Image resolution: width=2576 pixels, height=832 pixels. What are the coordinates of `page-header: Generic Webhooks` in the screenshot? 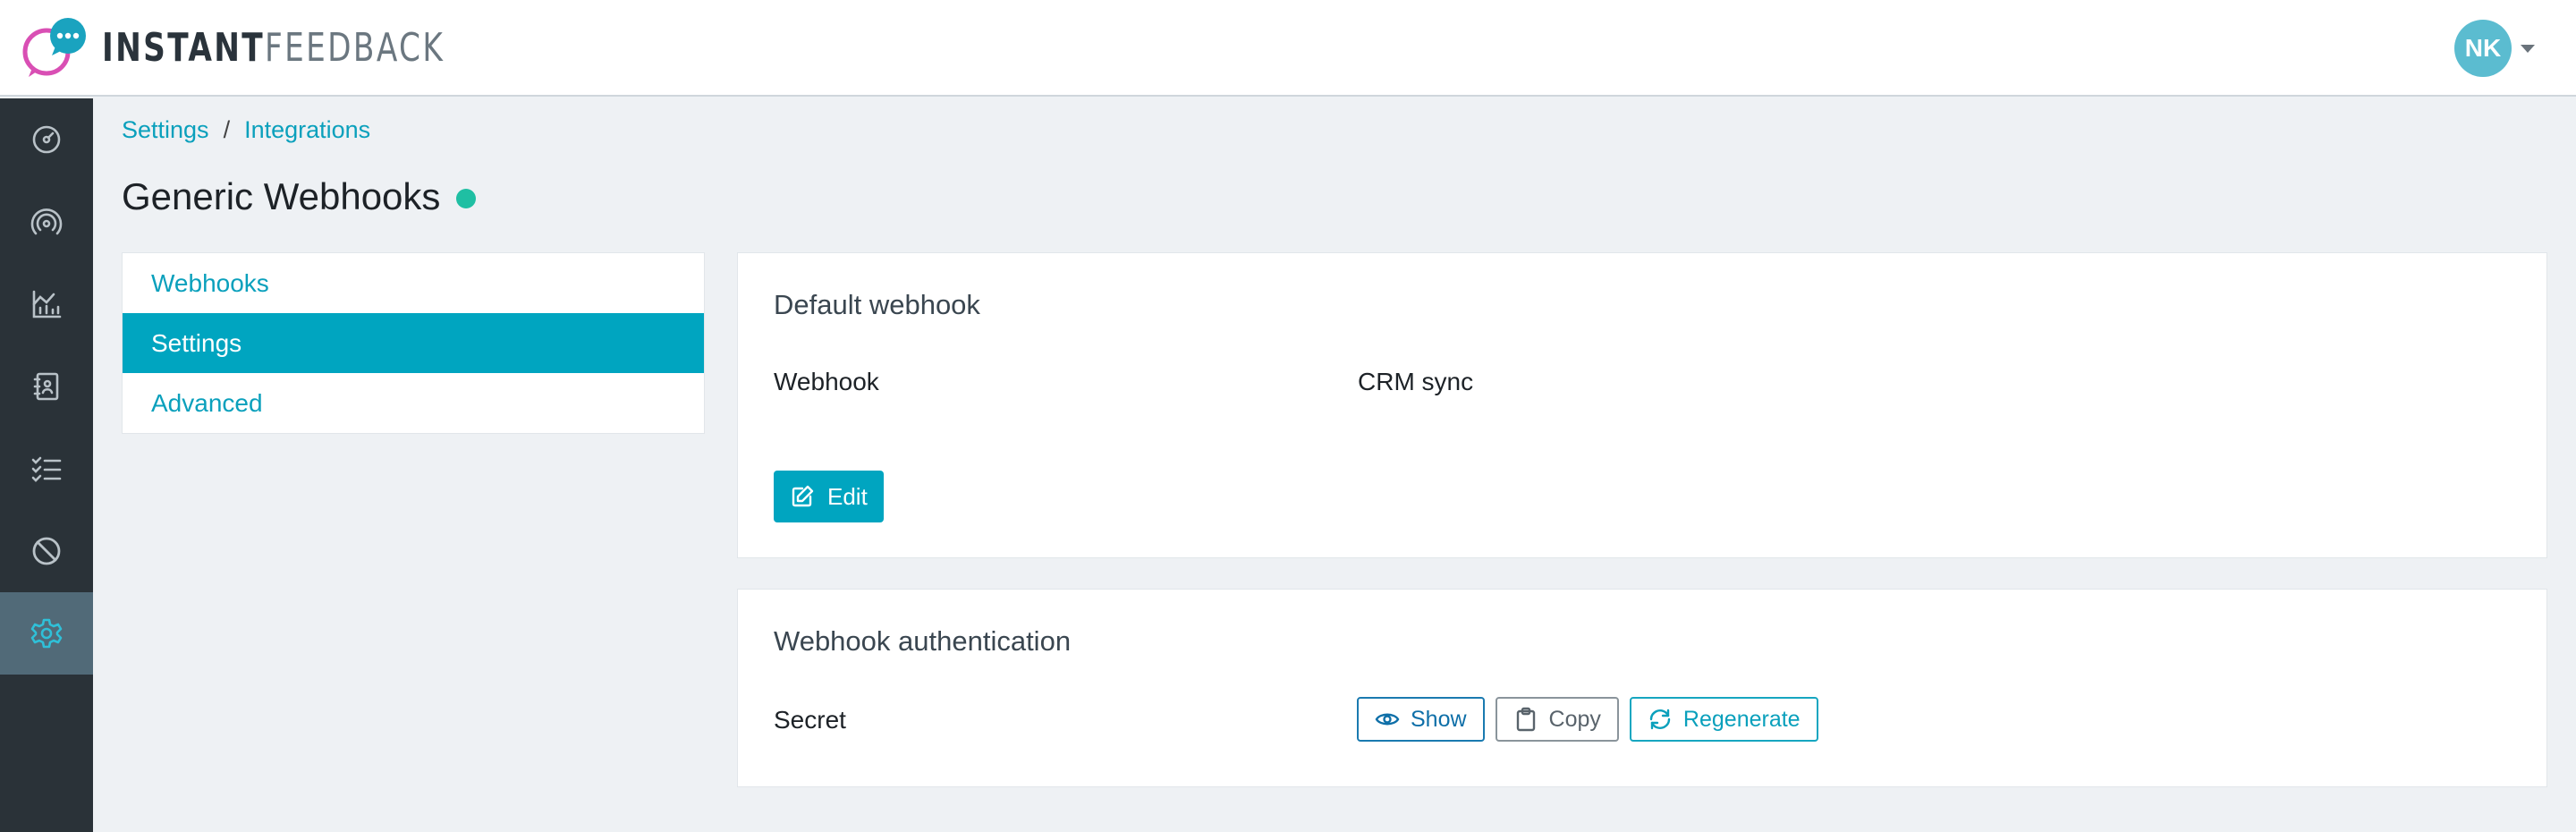 It's located at (299, 196).